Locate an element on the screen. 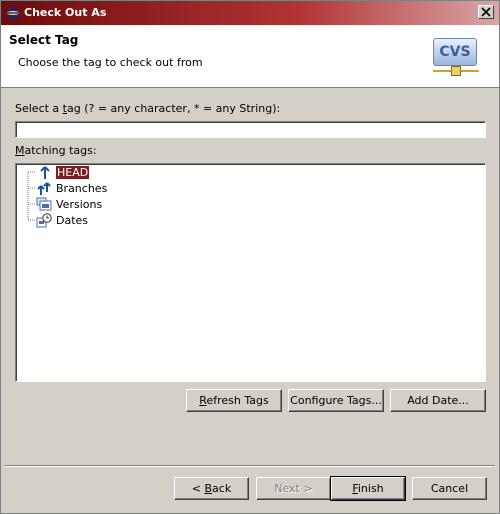  cancel-label: Cancel is located at coordinates (449, 488).